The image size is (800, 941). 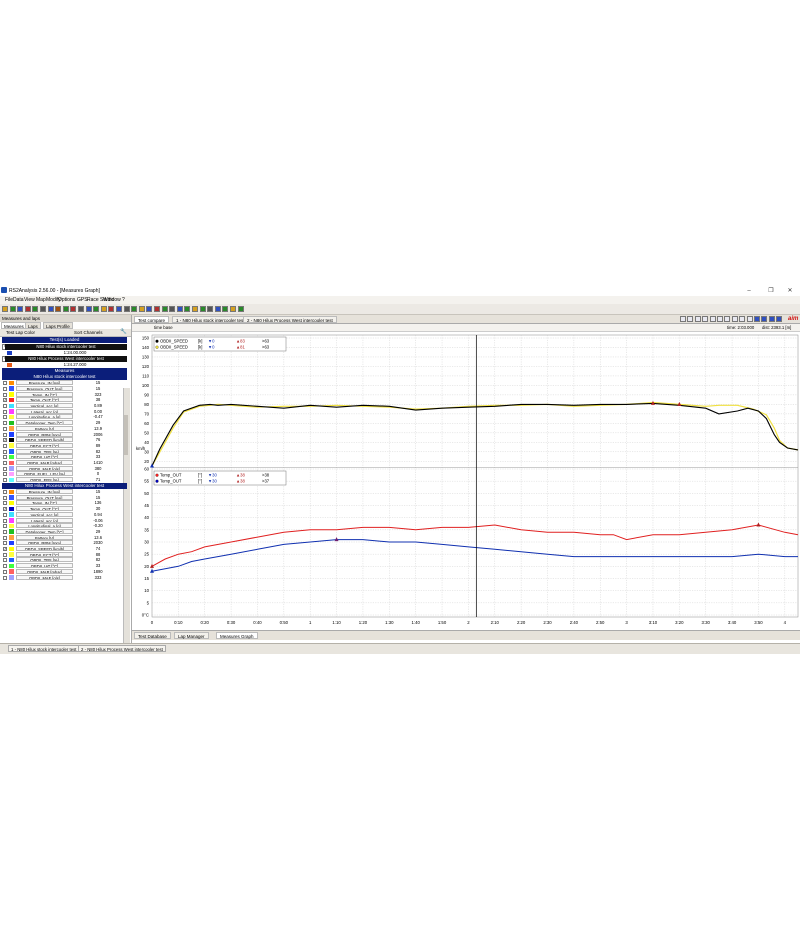 What do you see at coordinates (18, 300) in the screenshot?
I see `menu-data: Data` at bounding box center [18, 300].